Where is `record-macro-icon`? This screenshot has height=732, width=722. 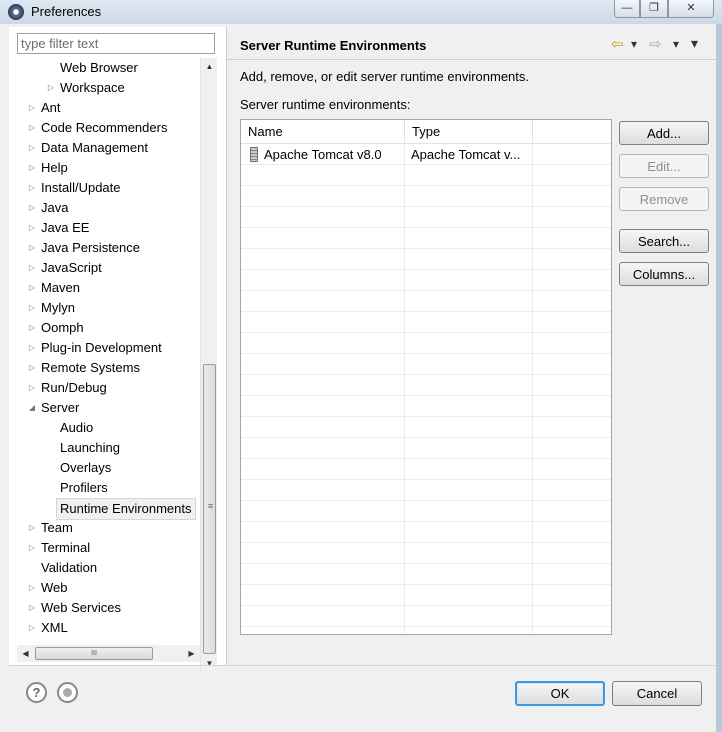
record-macro-icon is located at coordinates (67, 692).